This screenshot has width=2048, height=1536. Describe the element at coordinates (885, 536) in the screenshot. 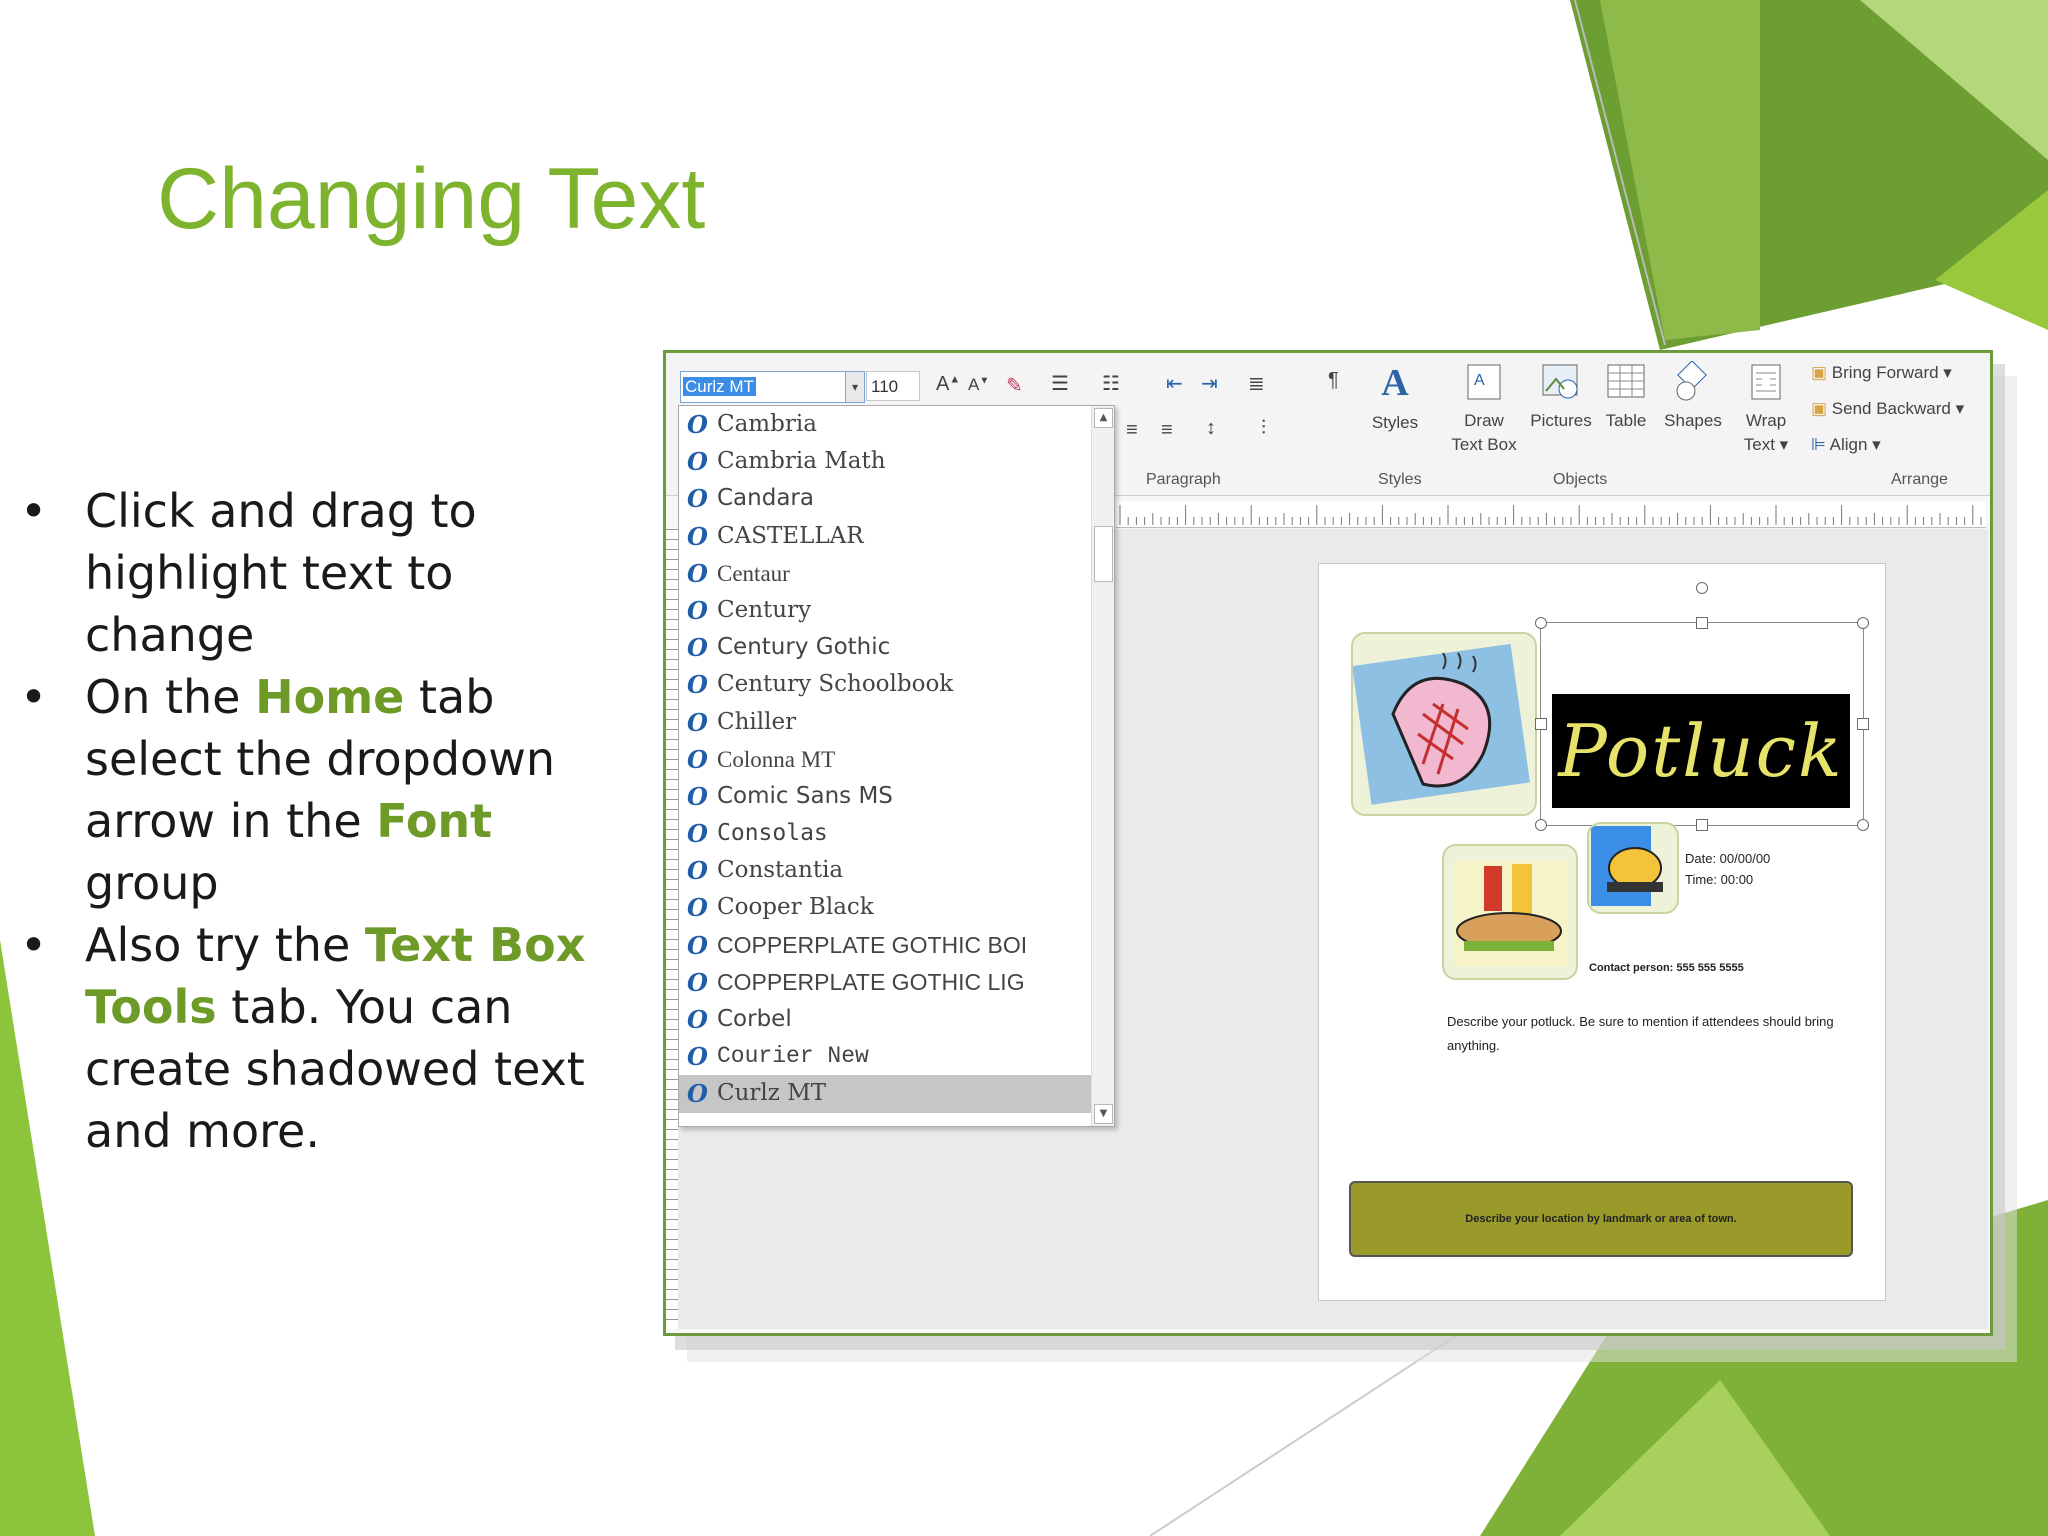

I see `font-list-item: O CASTELLAR` at that location.